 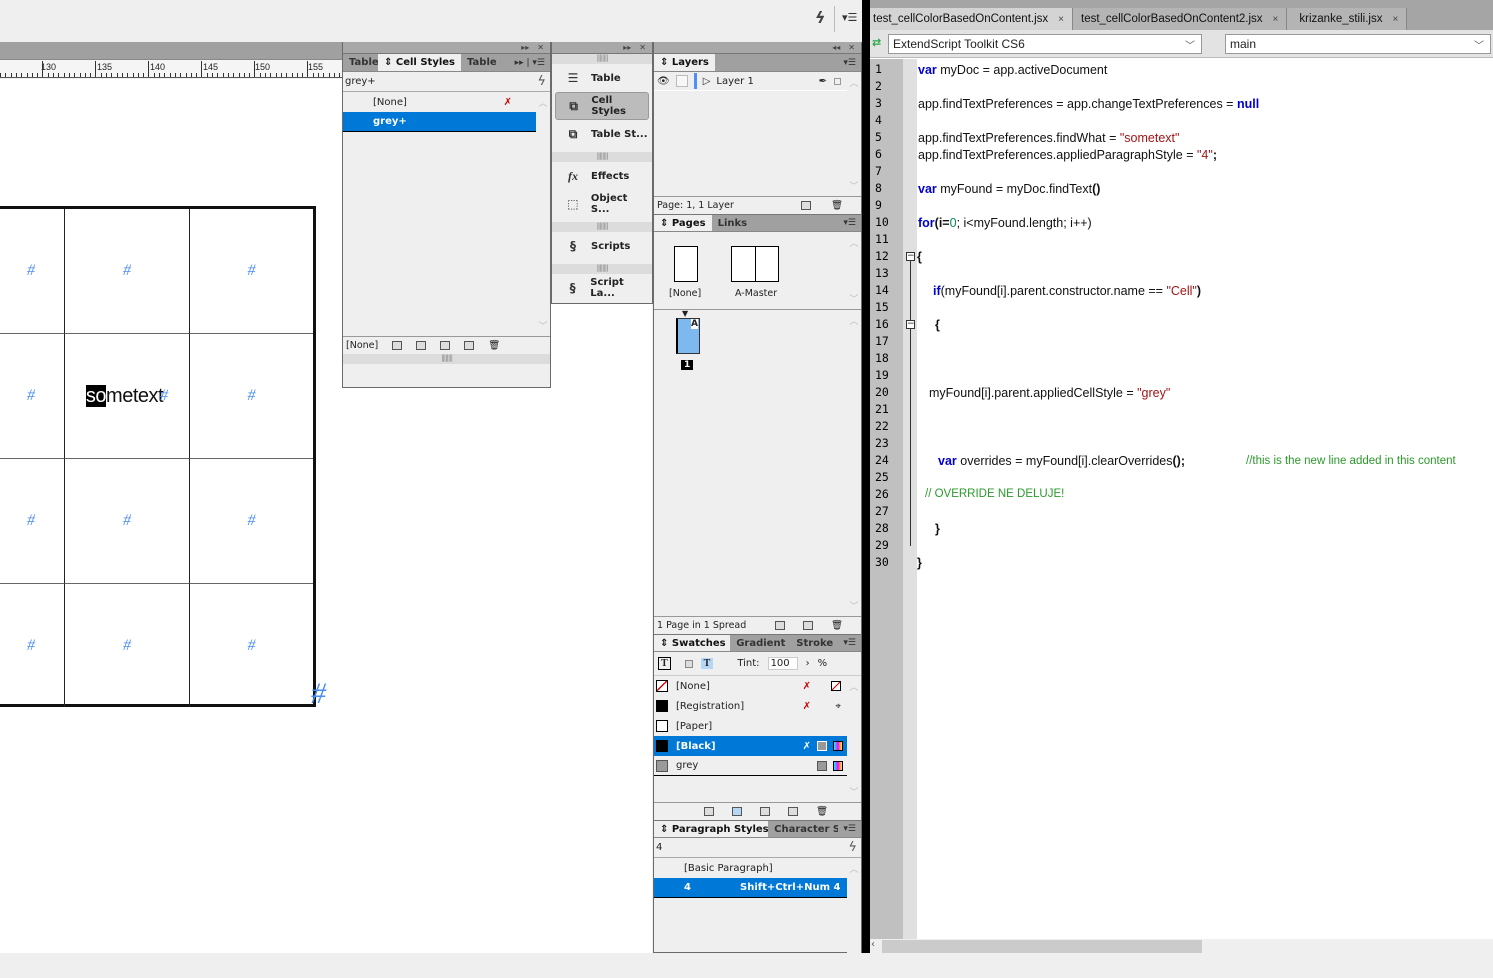 I want to click on overset-text-marker: #, so click(x=318, y=694).